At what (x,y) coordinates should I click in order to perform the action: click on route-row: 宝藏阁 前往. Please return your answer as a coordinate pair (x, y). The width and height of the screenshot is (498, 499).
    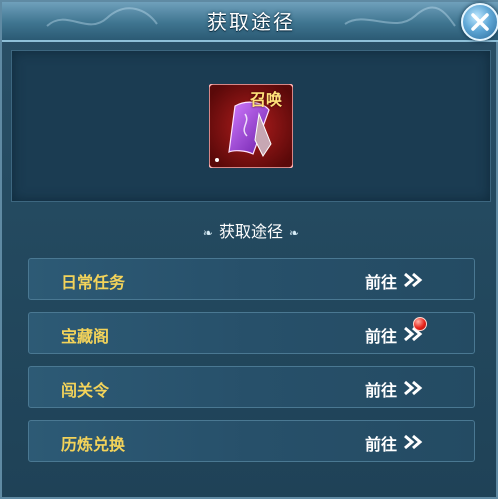
    Looking at the image, I should click on (251, 333).